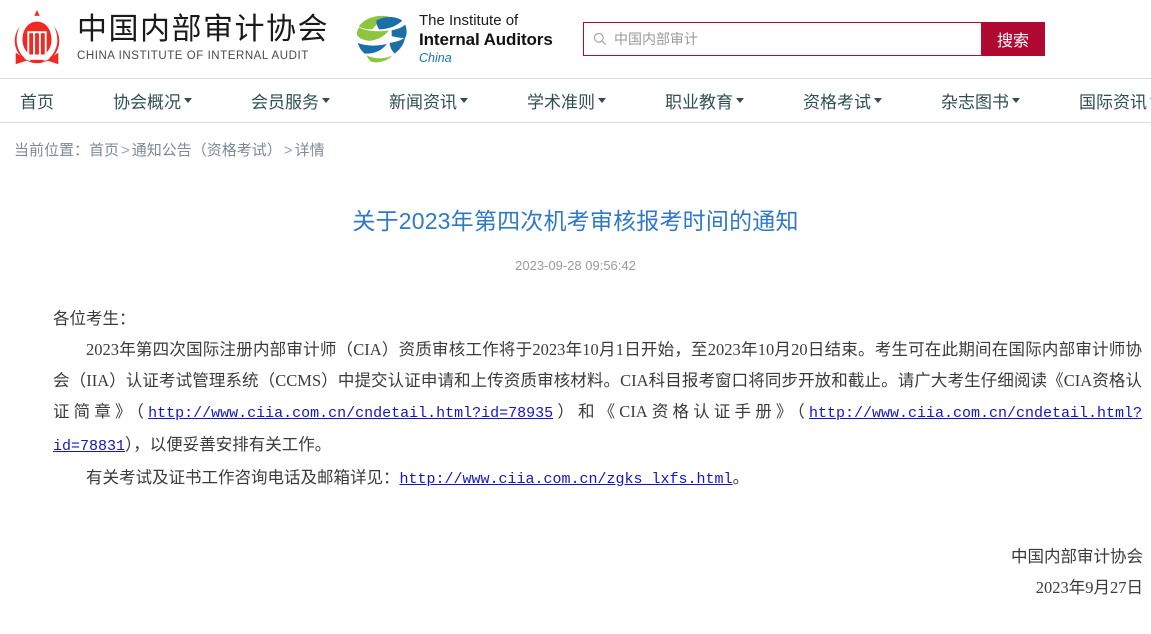 The height and width of the screenshot is (634, 1151). I want to click on page-title: 关于2023年第四次机考审核报考时间的通知, so click(575, 221).